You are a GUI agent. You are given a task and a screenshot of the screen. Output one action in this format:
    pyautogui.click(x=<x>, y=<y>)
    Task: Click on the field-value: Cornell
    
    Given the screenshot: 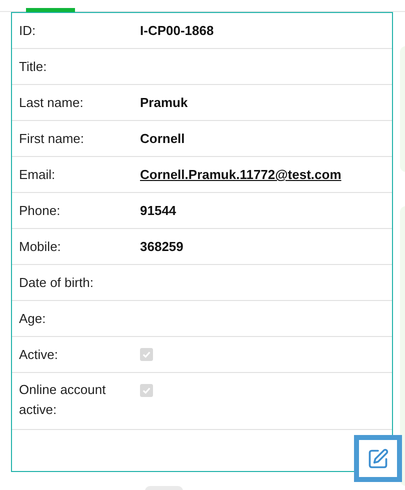 What is the action you would take?
    pyautogui.click(x=162, y=138)
    